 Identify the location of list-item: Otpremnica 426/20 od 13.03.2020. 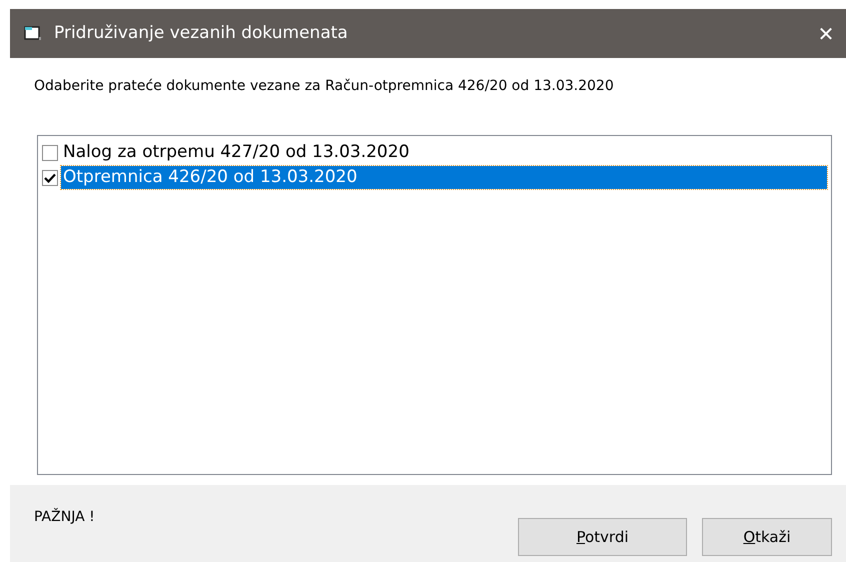
(444, 177).